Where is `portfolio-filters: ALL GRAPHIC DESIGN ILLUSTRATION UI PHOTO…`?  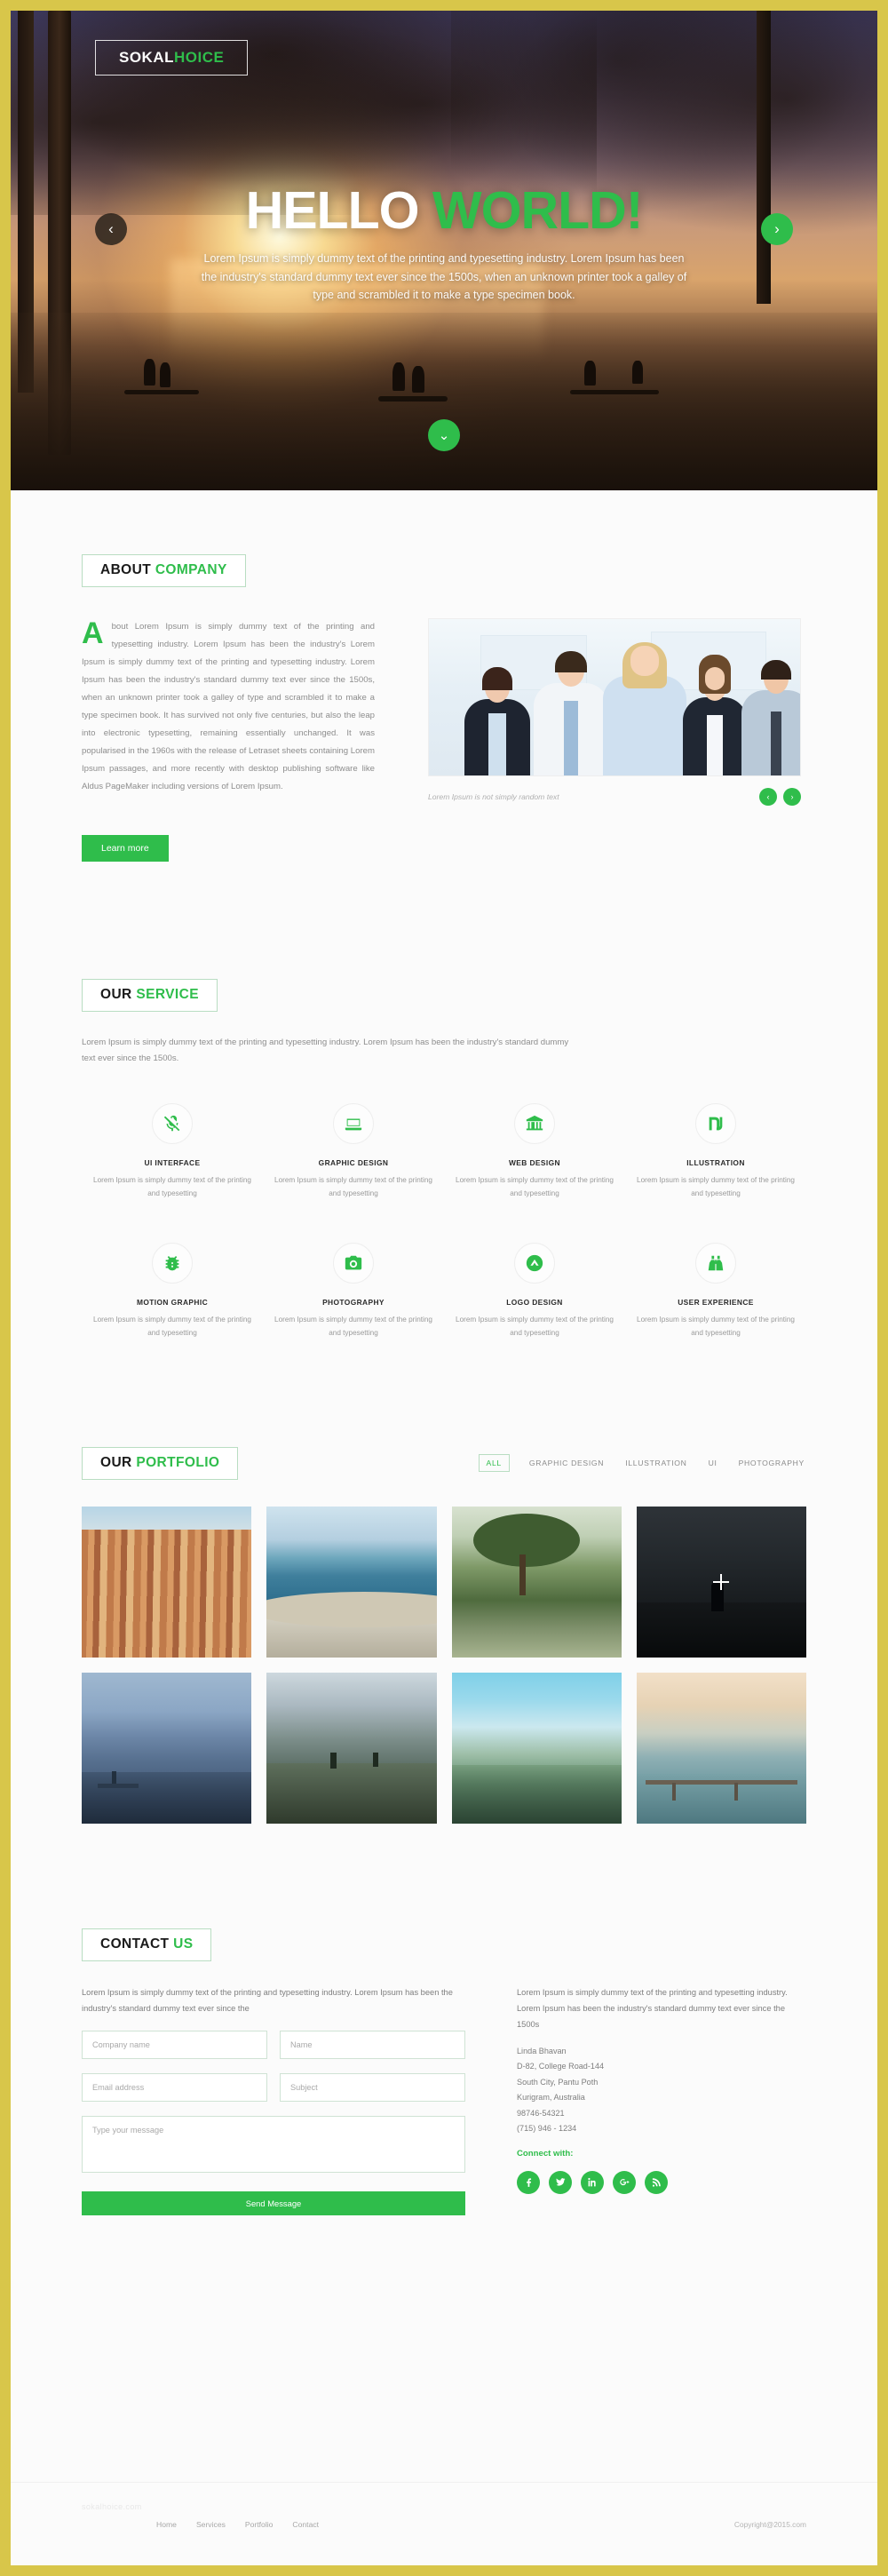
portfolio-filters: ALL GRAPHIC DESIGN ILLUSTRATION UI PHOTO… is located at coordinates (642, 1463).